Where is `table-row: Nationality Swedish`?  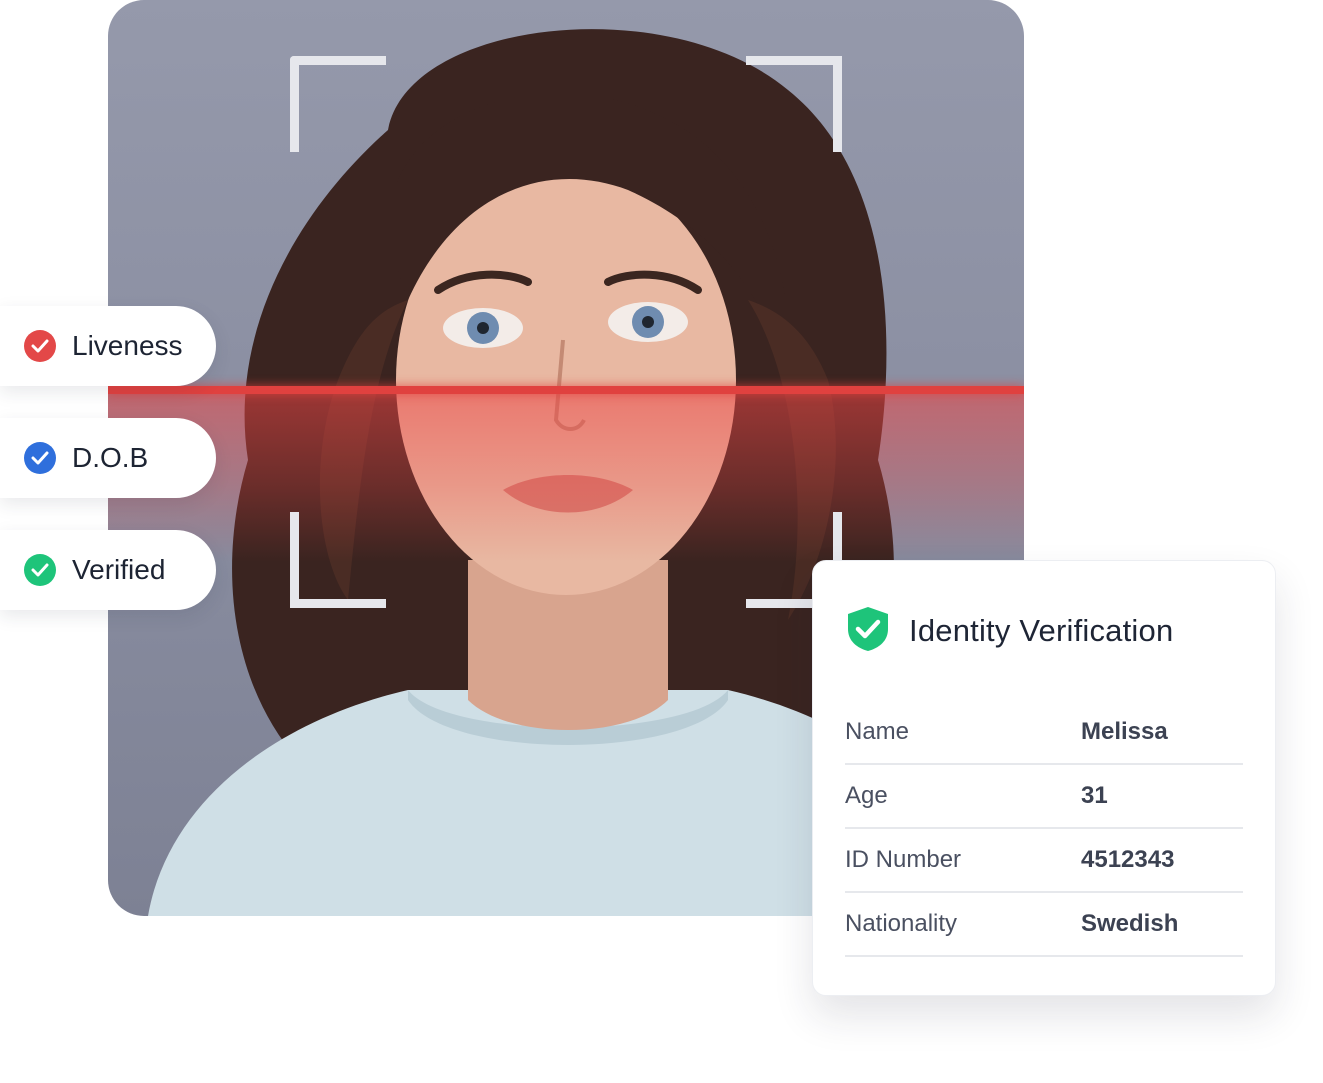 table-row: Nationality Swedish is located at coordinates (1044, 925).